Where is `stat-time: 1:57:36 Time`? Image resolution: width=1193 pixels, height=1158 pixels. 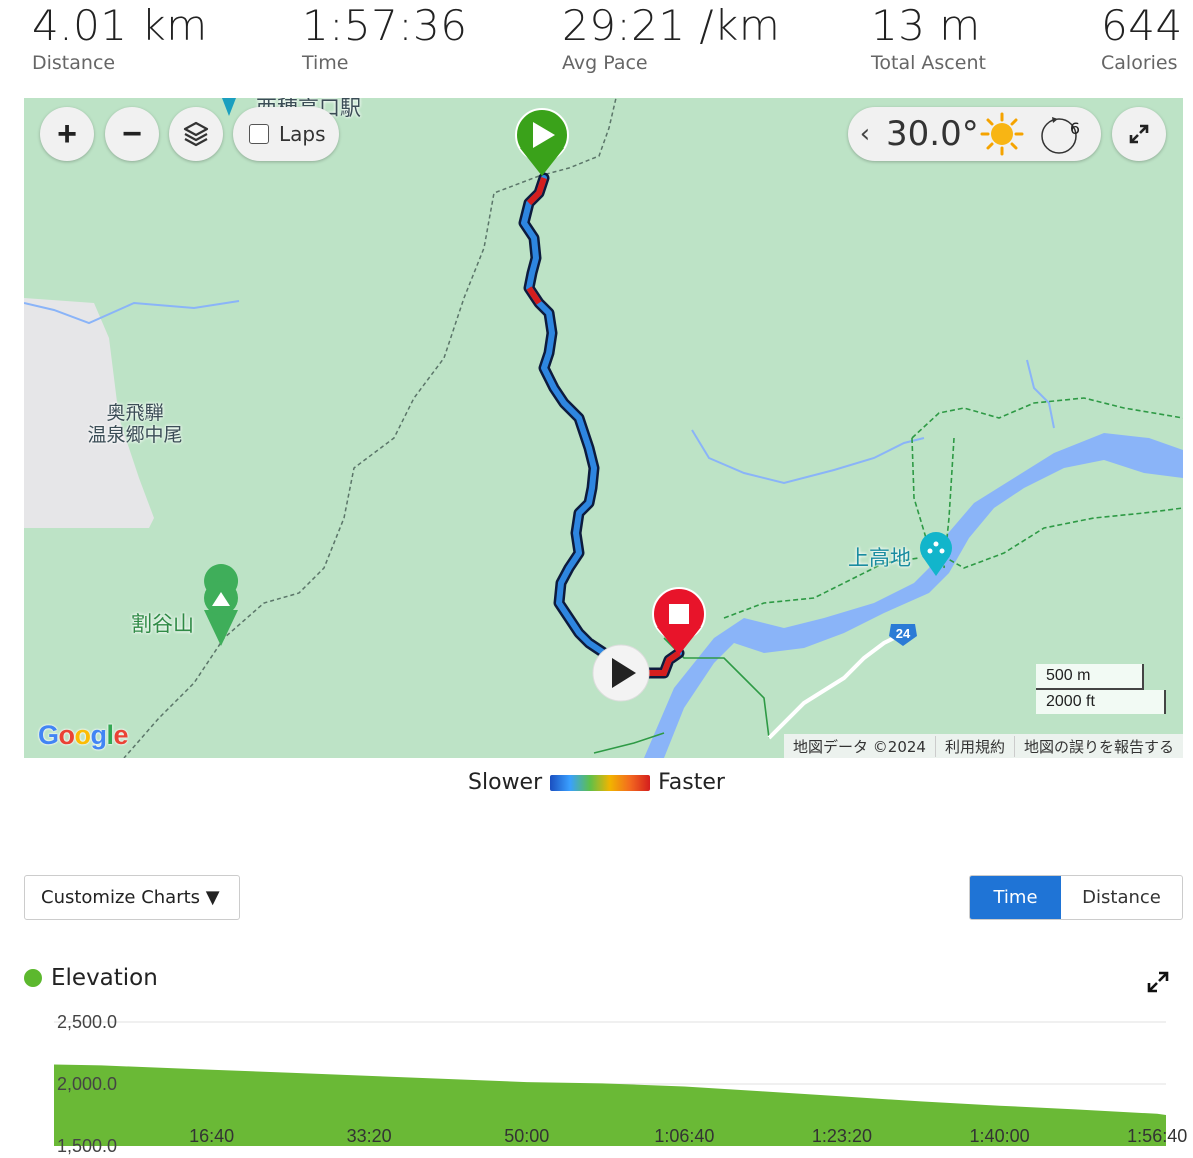 stat-time: 1:57:36 Time is located at coordinates (384, 37).